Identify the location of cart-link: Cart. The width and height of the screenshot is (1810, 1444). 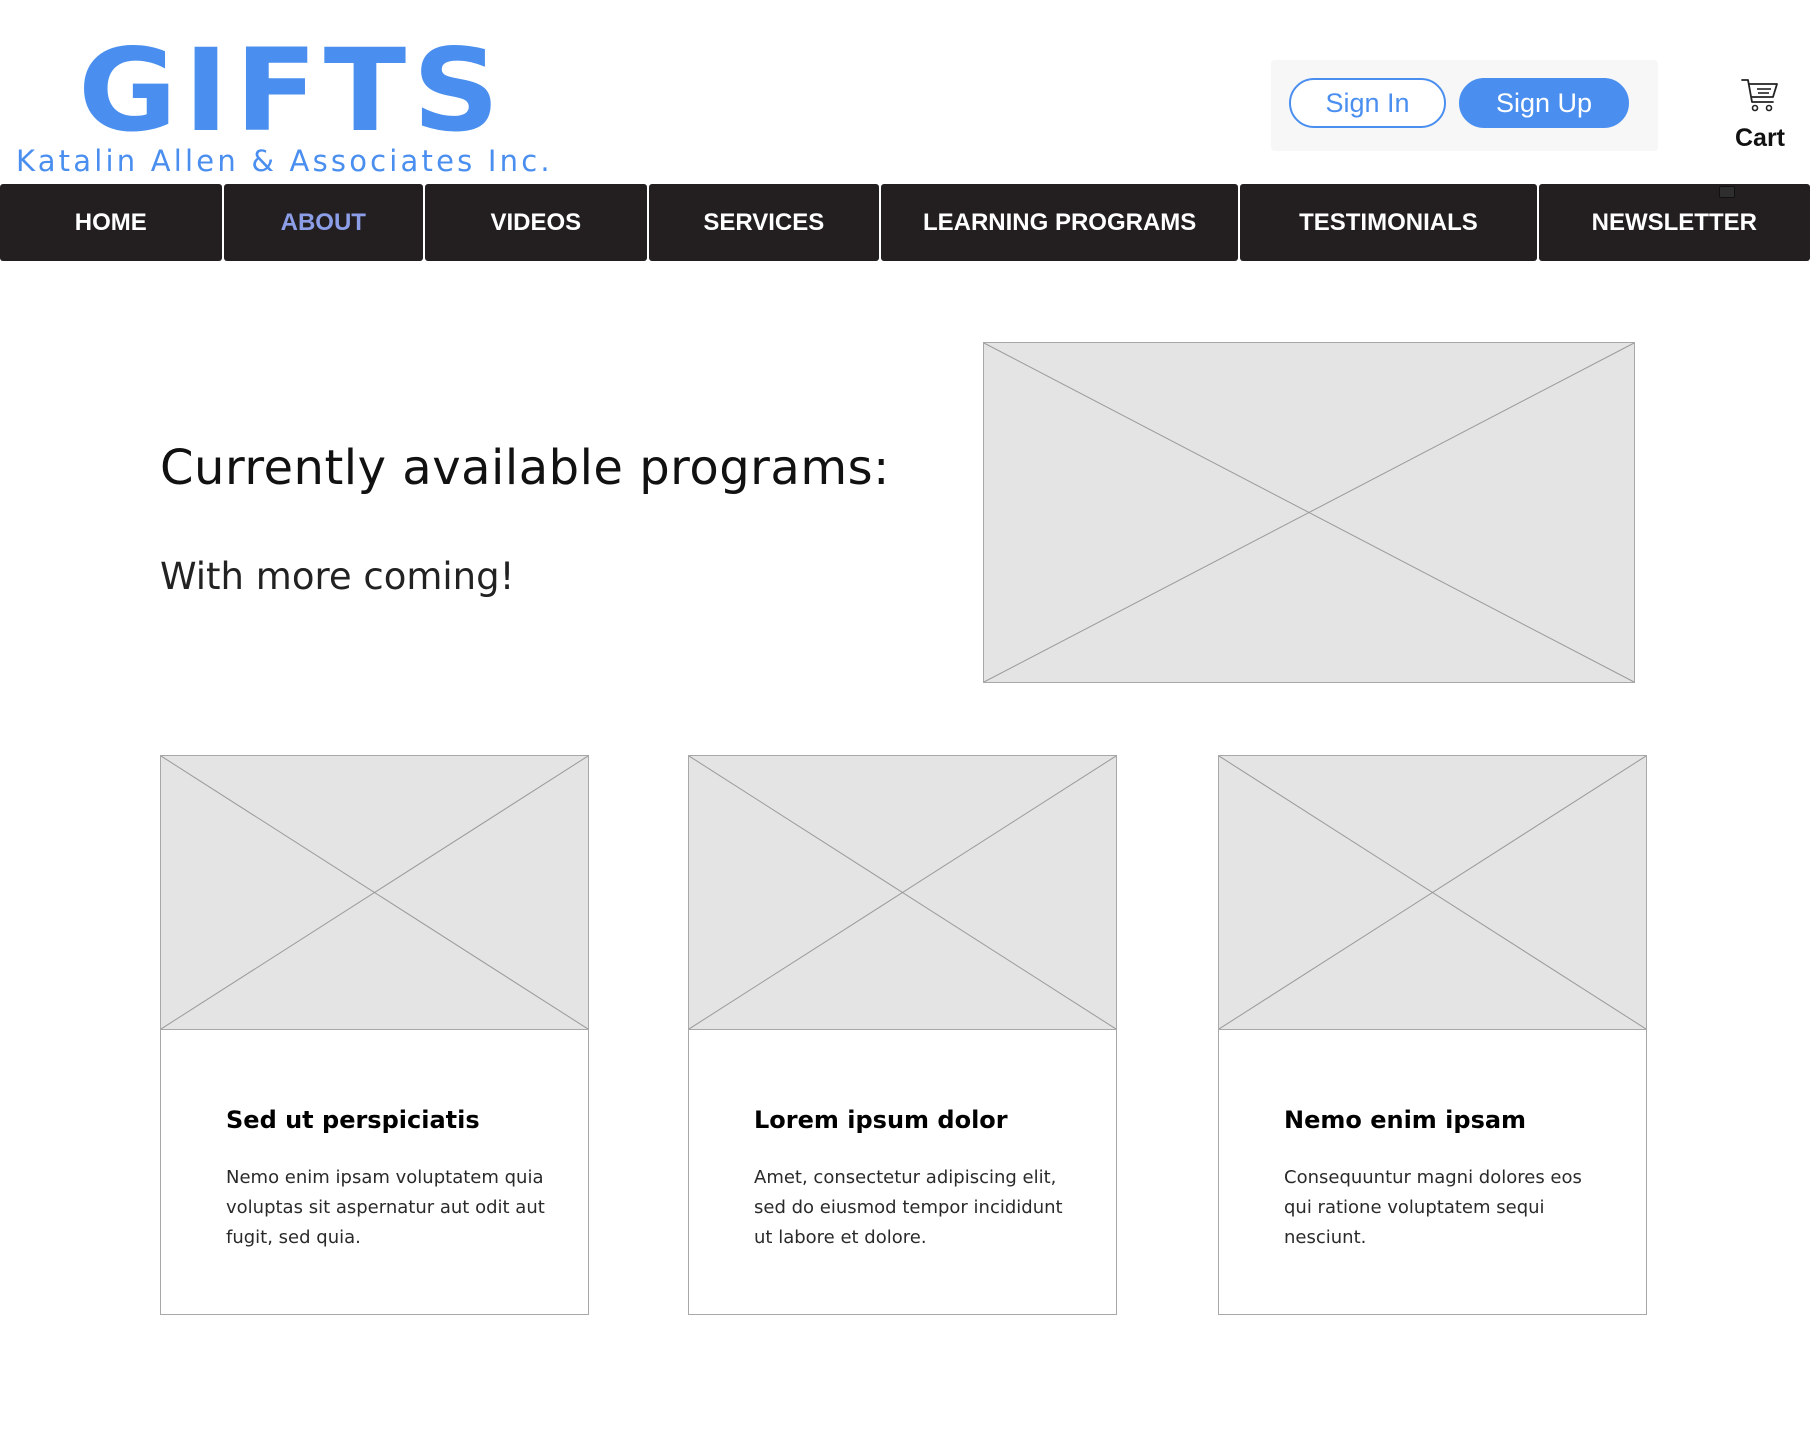
(1760, 117).